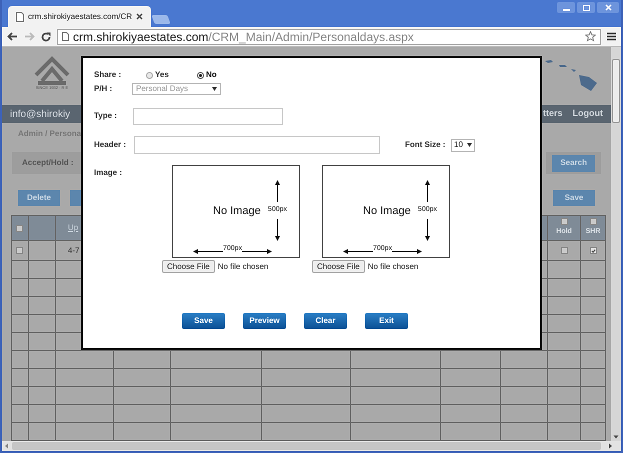 This screenshot has width=623, height=453. Describe the element at coordinates (74, 250) in the screenshot. I see `cell-text: 4-7` at that location.